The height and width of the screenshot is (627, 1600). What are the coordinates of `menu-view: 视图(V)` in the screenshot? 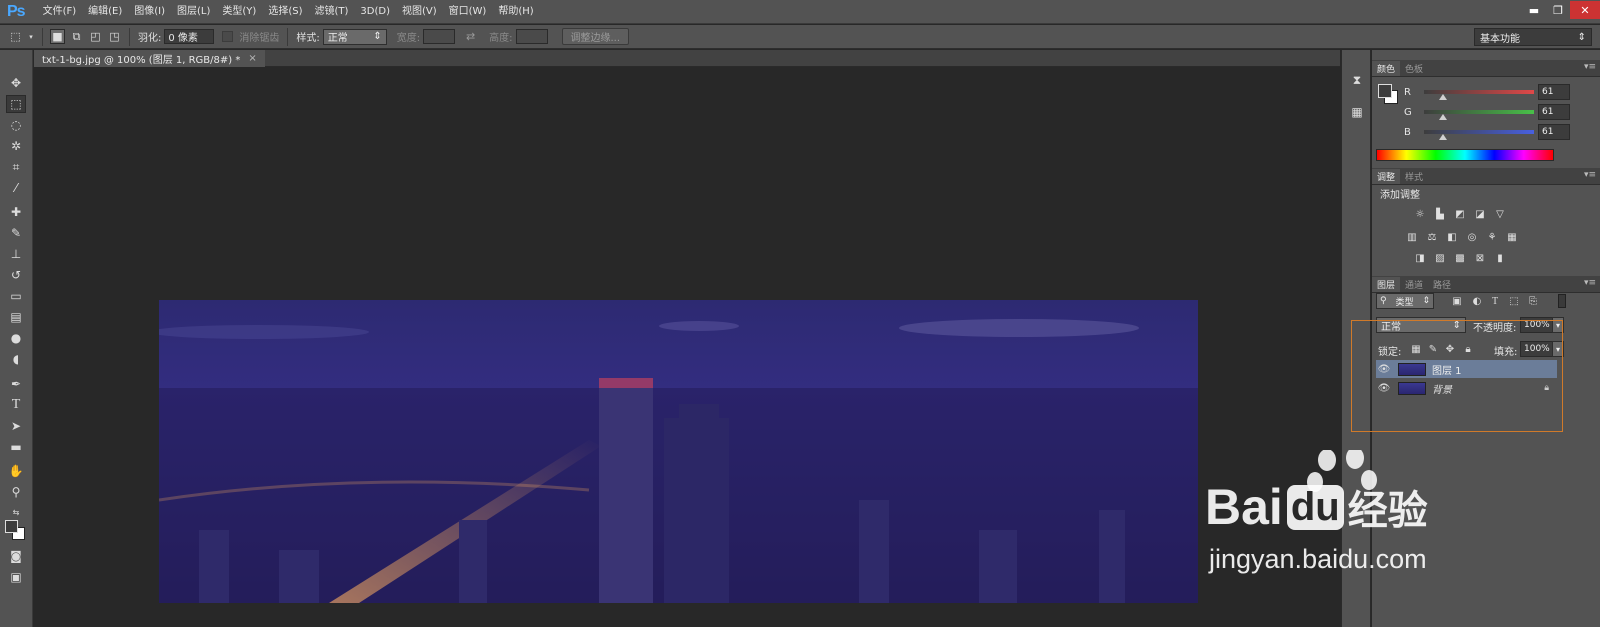 It's located at (419, 12).